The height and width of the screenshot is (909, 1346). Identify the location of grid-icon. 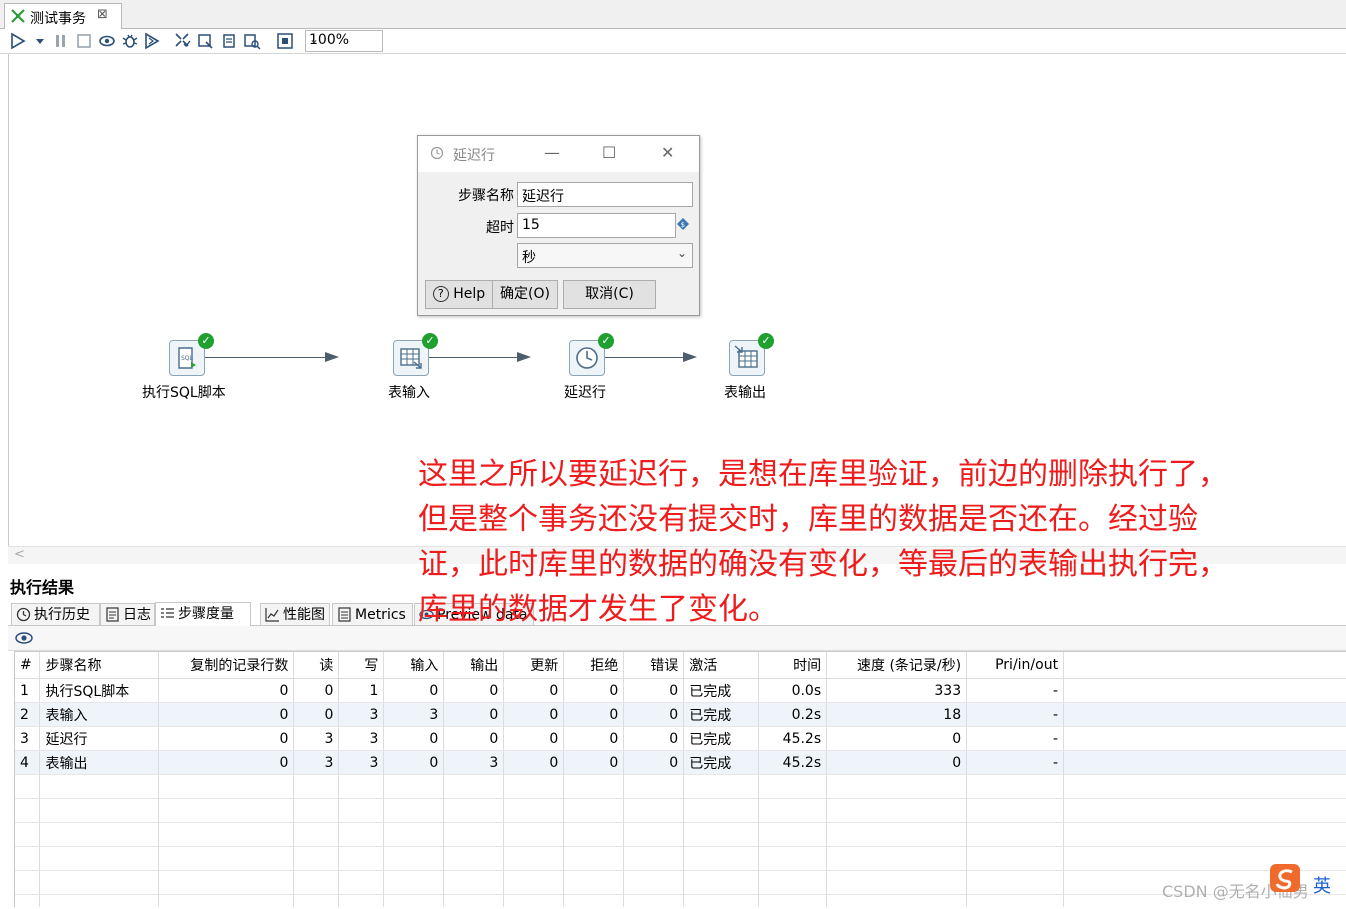
(285, 41).